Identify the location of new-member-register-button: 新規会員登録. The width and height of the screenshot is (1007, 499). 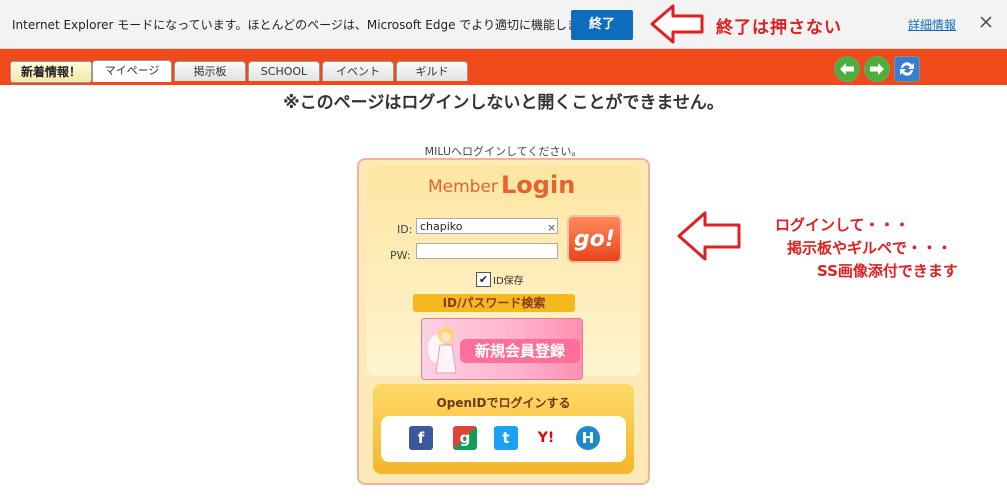
(502, 349).